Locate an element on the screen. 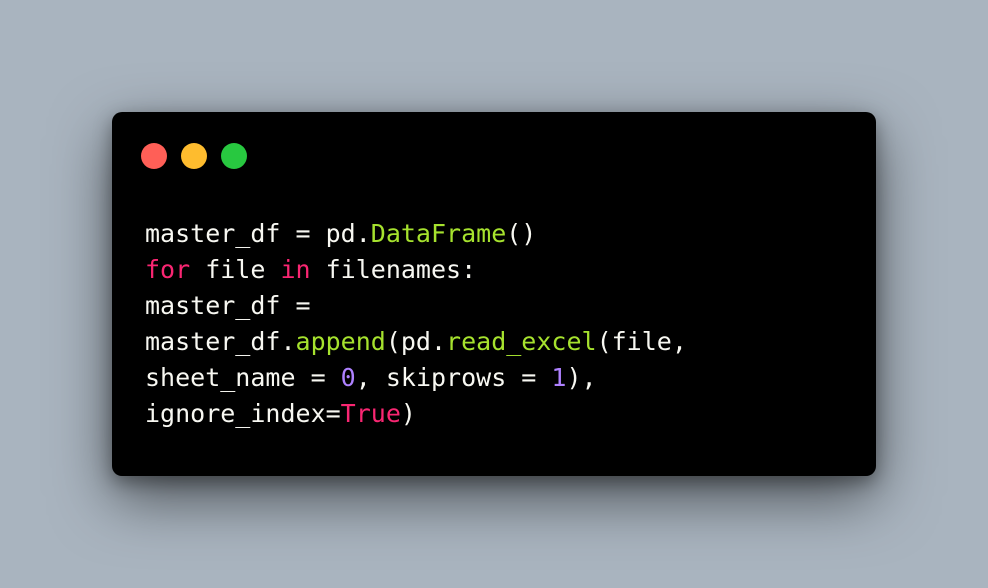 This screenshot has height=588, width=988. code-token: ignore_index= is located at coordinates (243, 413).